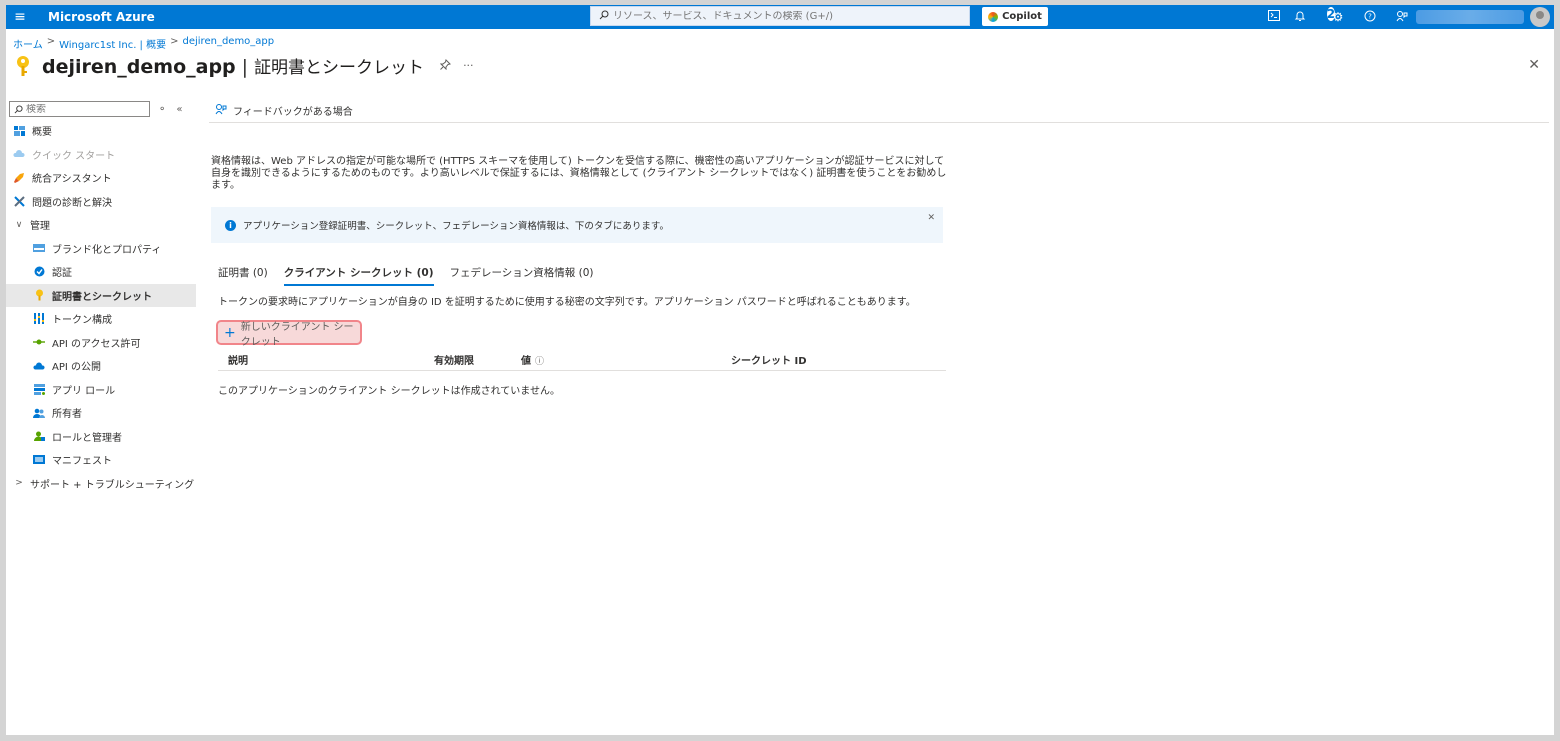 This screenshot has height=741, width=1560. I want to click on tab-certificates: 証明書 (0), so click(243, 275).